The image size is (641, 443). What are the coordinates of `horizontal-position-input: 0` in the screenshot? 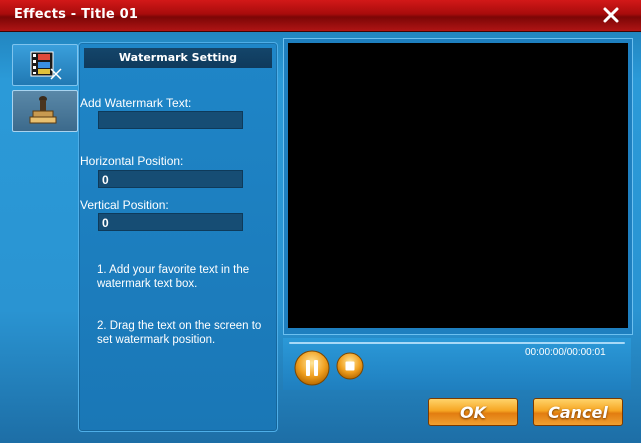 It's located at (170, 179).